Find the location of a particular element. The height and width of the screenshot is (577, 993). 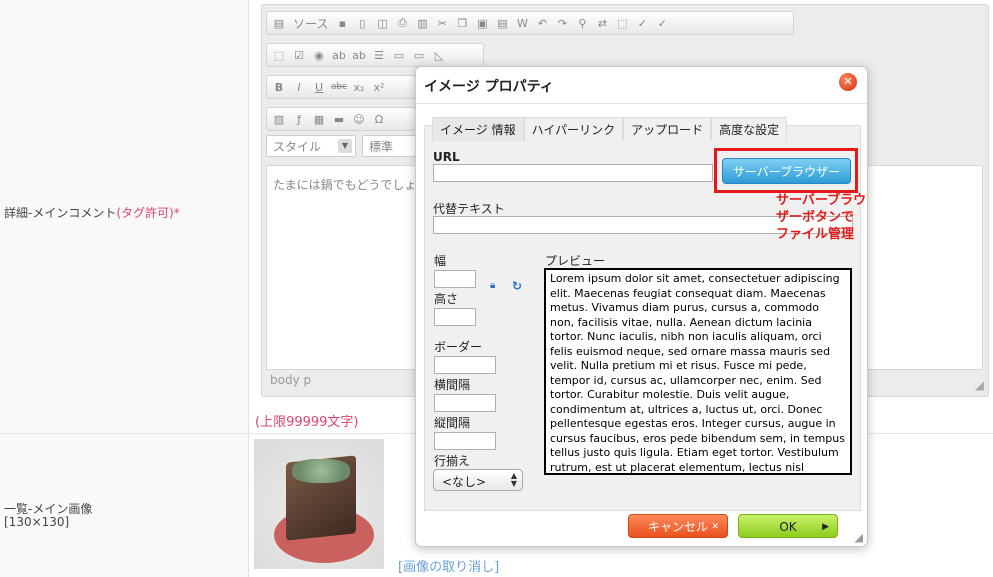

server-browser-annotation: サーバーブラウザーボタンで ファイル管理 is located at coordinates (821, 217).